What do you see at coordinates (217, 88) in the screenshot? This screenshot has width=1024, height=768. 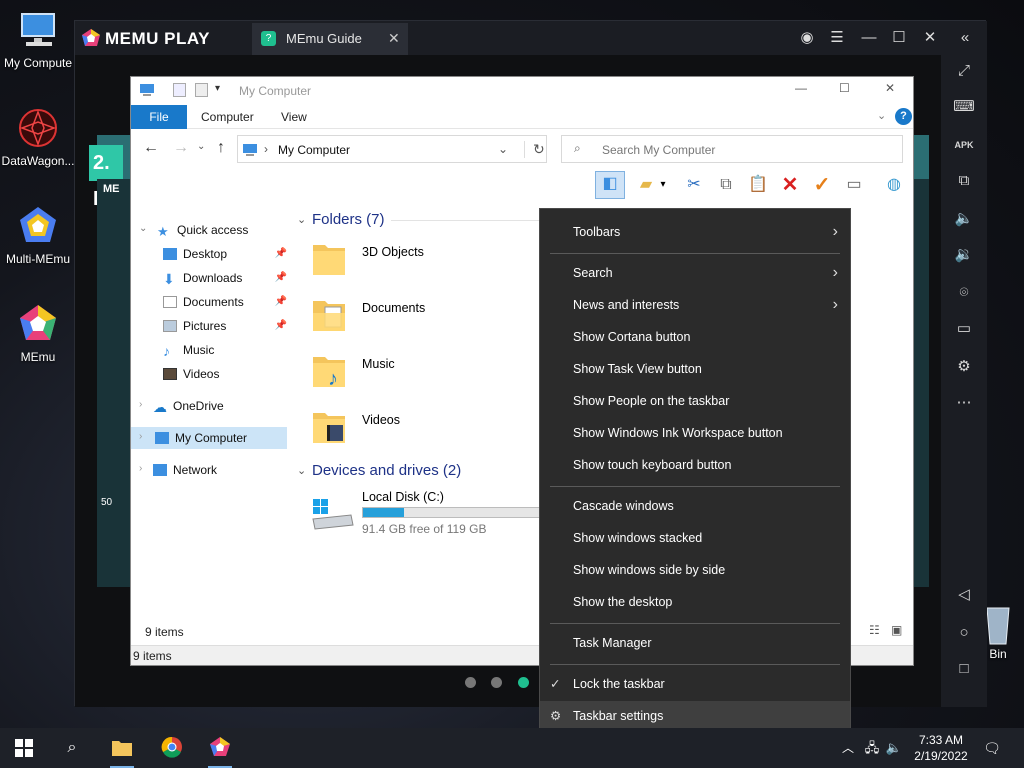 I see `qat-dropdown-icon: ▾` at bounding box center [217, 88].